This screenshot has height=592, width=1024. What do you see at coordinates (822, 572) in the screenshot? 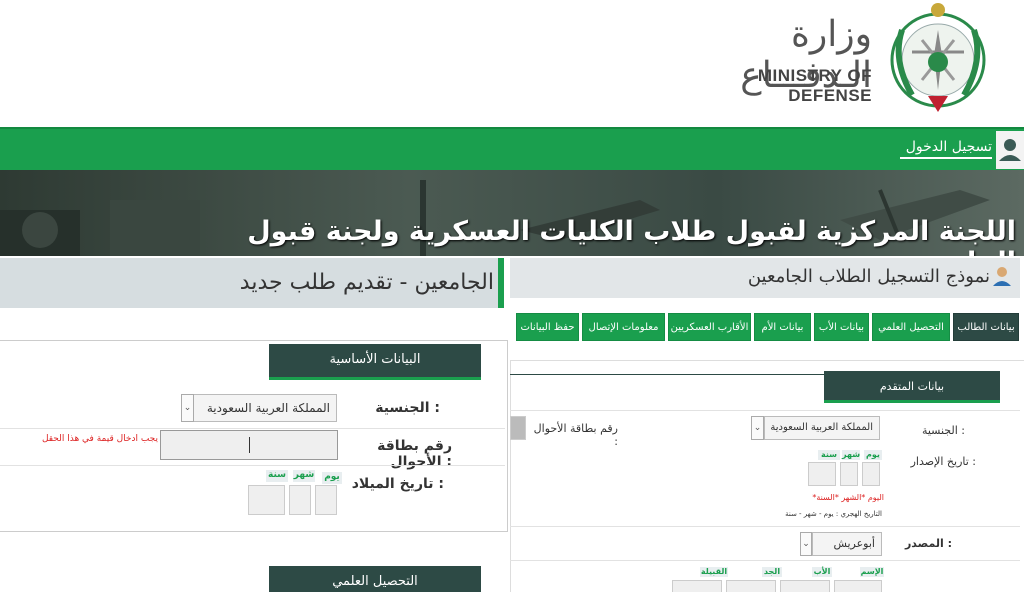
I see `name-father-tag: الأب` at bounding box center [822, 572].